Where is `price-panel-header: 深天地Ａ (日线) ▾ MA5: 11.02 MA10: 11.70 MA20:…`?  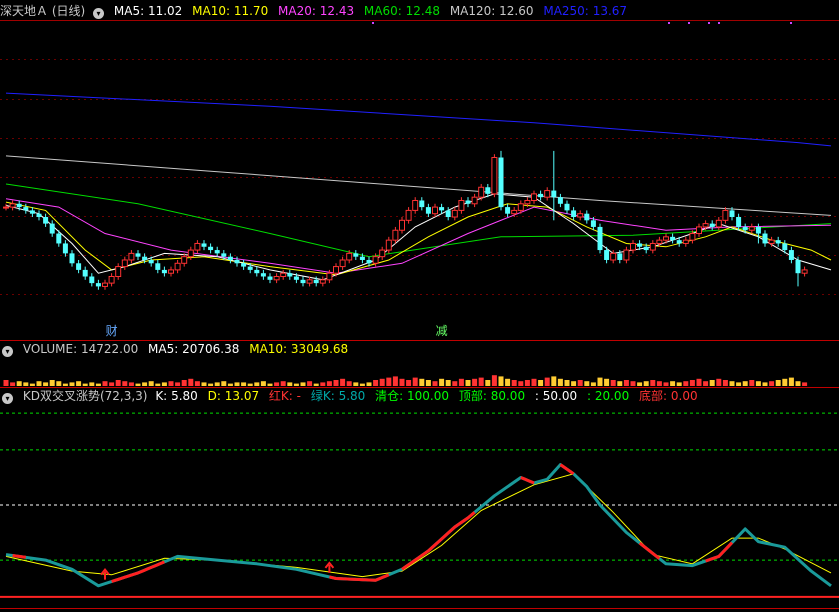
price-panel-header: 深天地Ａ (日线) ▾ MA5: 11.02 MA10: 11.70 MA20:… is located at coordinates (316, 11).